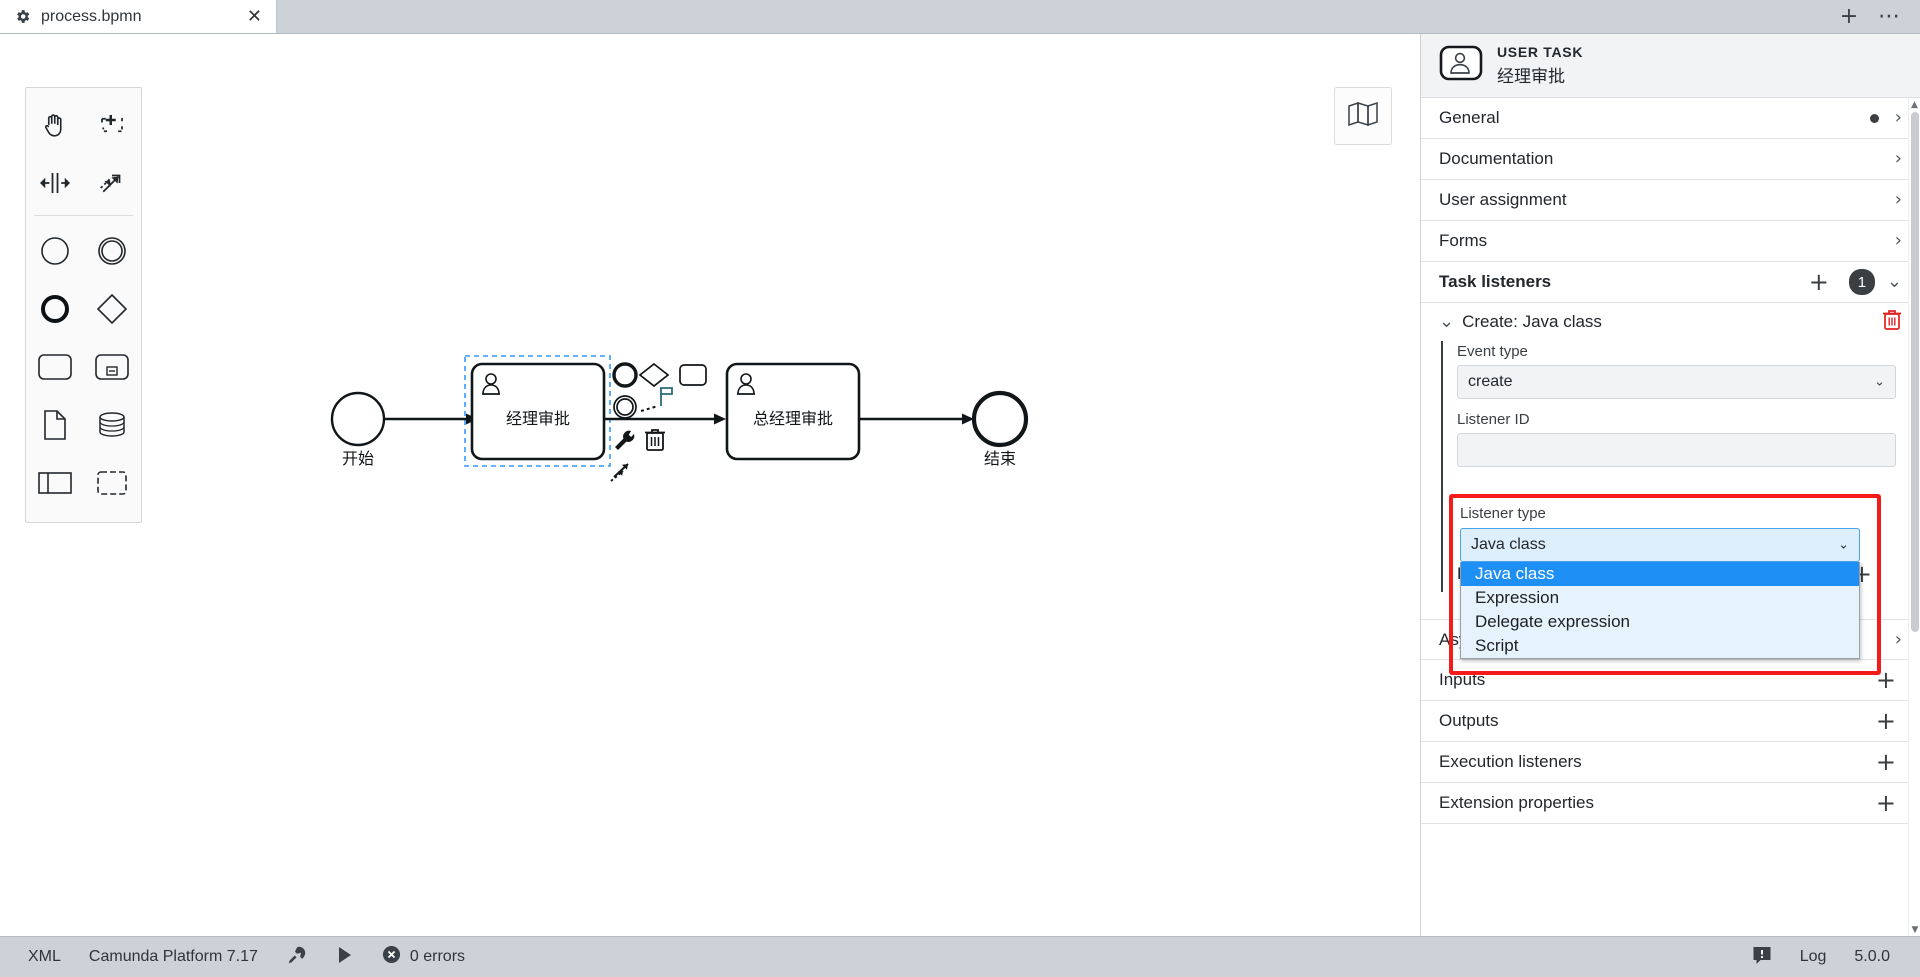 Image resolution: width=1920 pixels, height=977 pixels. What do you see at coordinates (960, 17) in the screenshot?
I see `tab-bar: process.bpmn ✕ + ⋯` at bounding box center [960, 17].